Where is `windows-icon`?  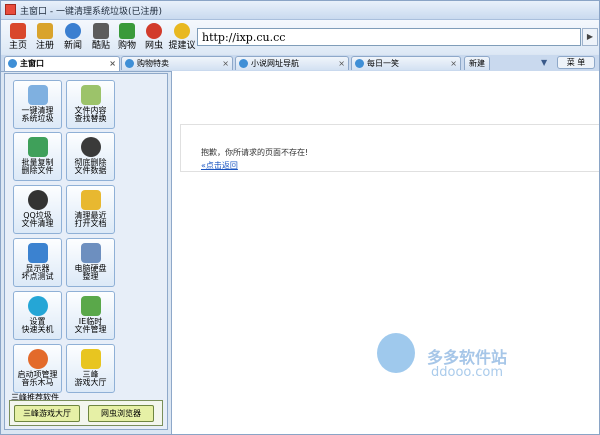
windows-icon is located at coordinates (37, 359).